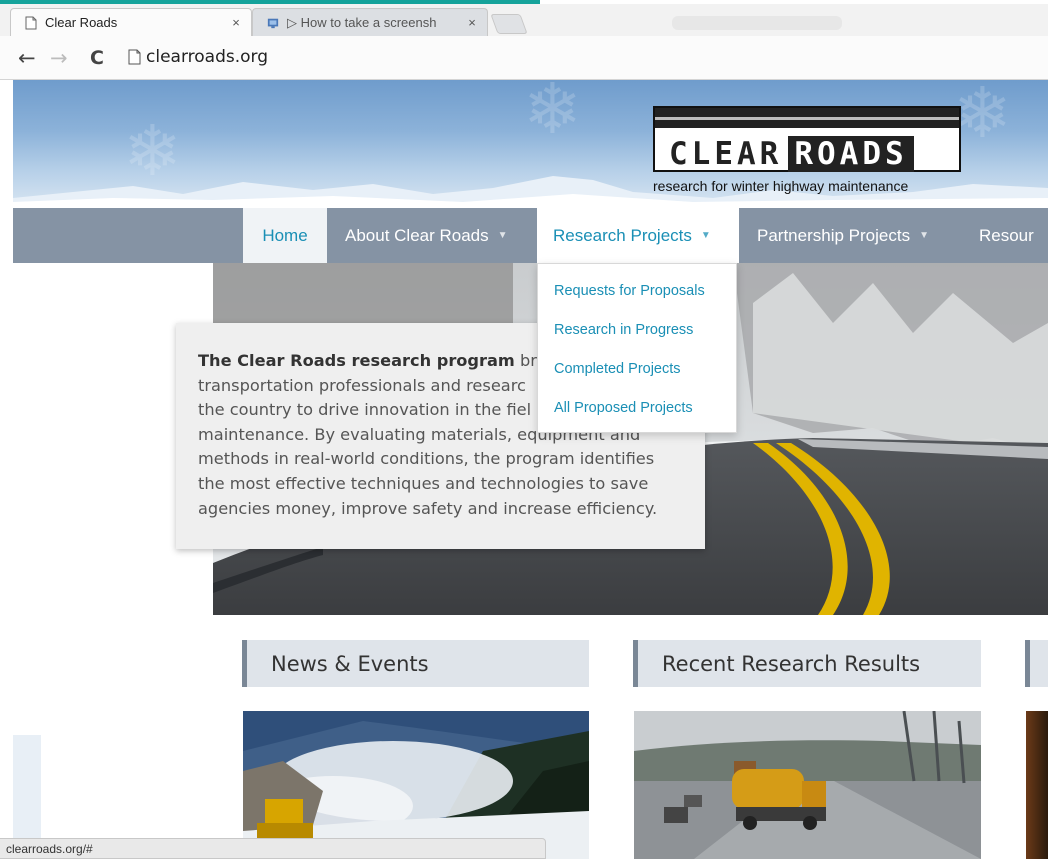 The width and height of the screenshot is (1048, 859). I want to click on menu-item-completed-projects: Completed Projects, so click(617, 369).